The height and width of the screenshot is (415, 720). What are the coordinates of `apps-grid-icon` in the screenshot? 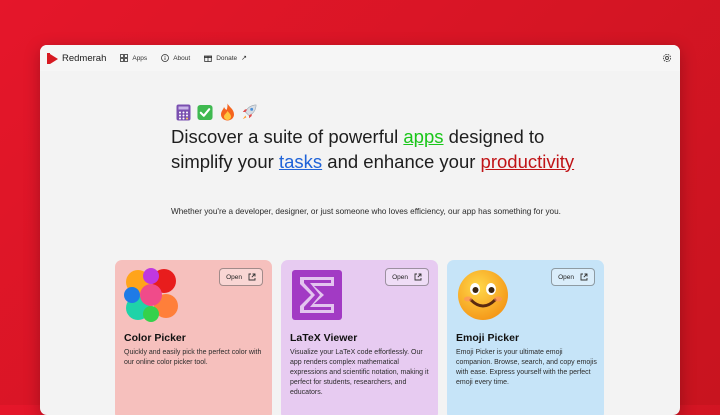 It's located at (124, 58).